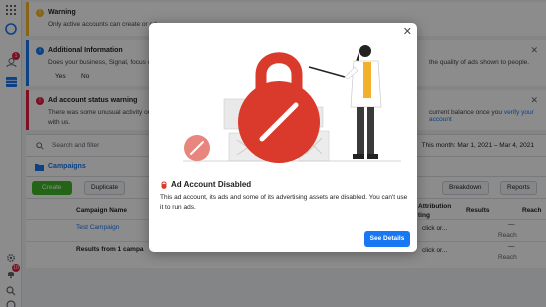  I want to click on dialog-title-row: Ad Account Disabled, so click(205, 184).